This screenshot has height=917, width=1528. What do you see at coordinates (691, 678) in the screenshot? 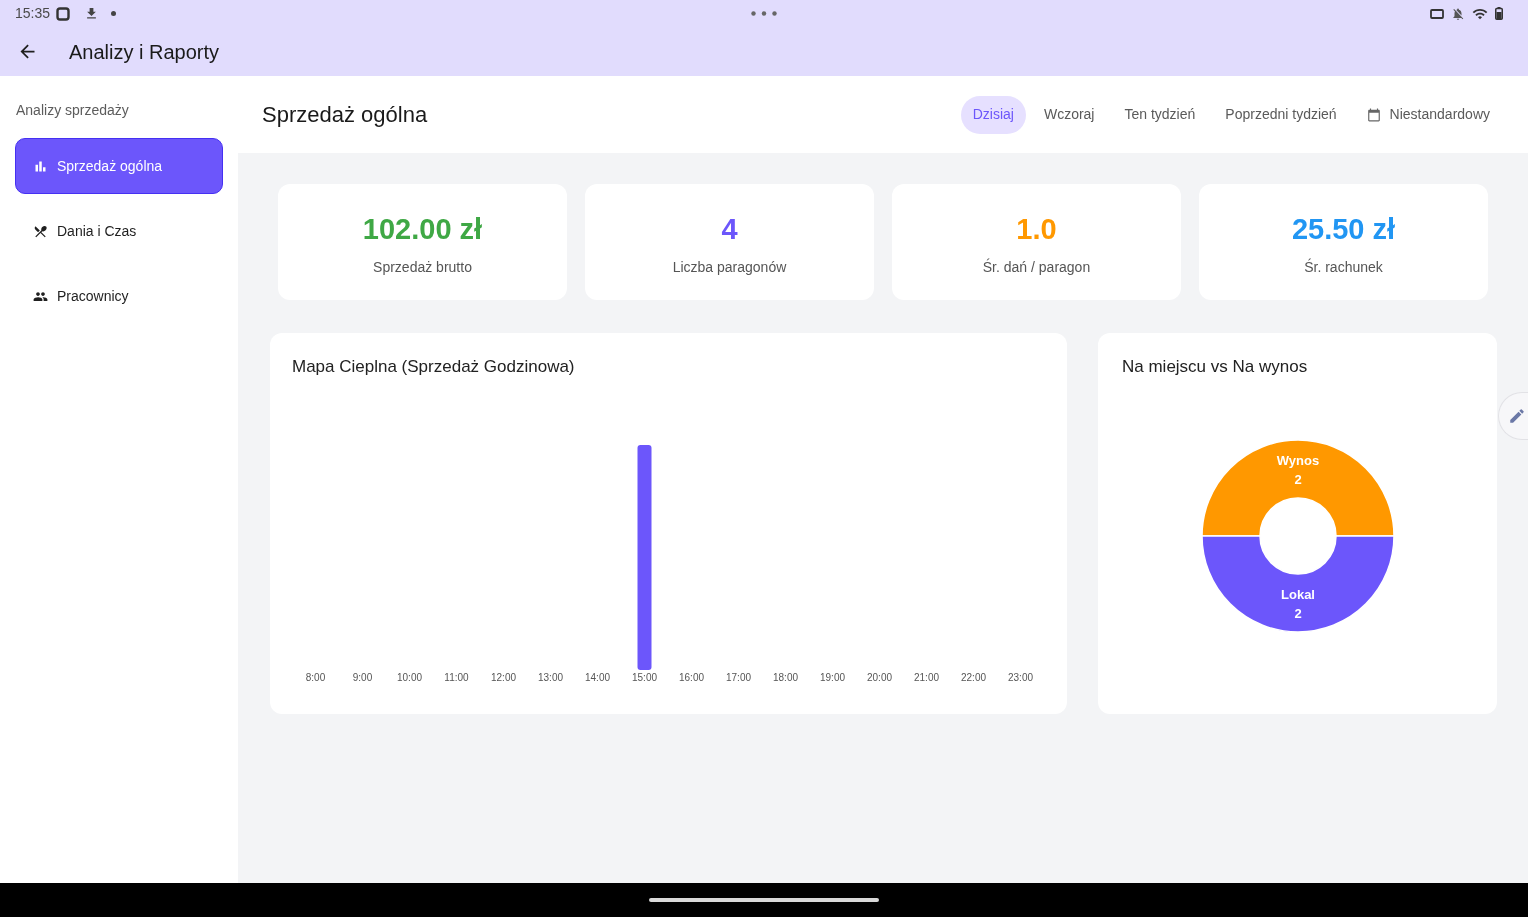
I see `axis-label: 16:00` at bounding box center [691, 678].